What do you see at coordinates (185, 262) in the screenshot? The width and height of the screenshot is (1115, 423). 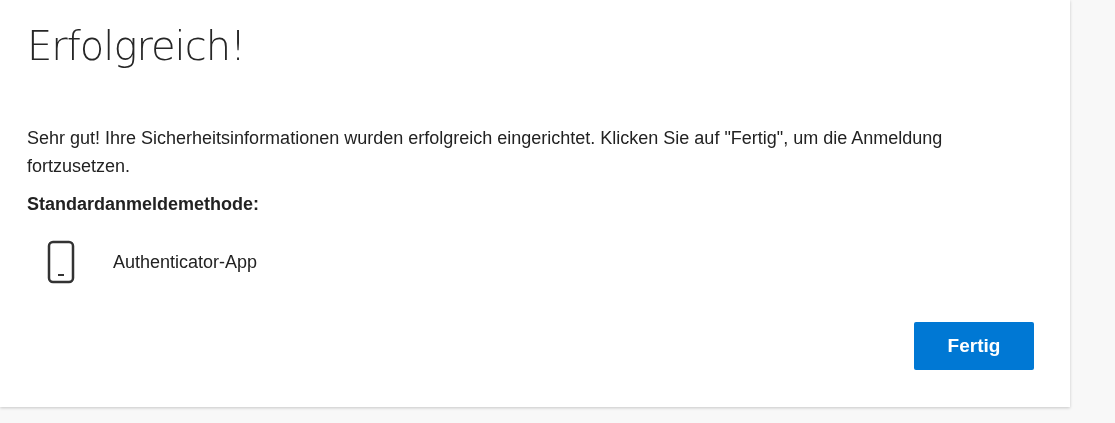 I see `method-name: Authenticator-App` at bounding box center [185, 262].